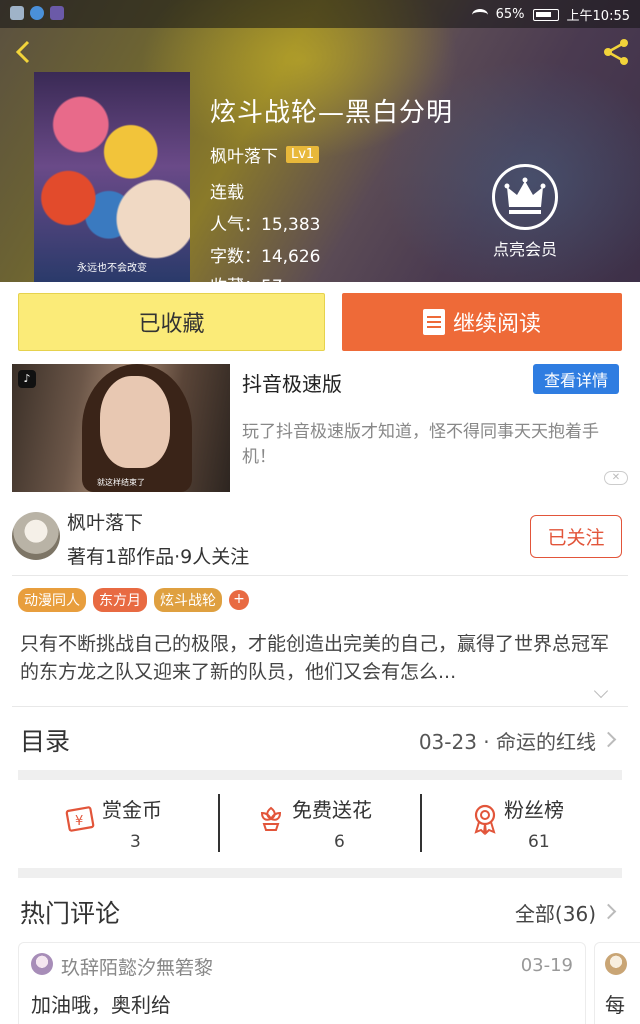  I want to click on share-icon, so click(616, 52).